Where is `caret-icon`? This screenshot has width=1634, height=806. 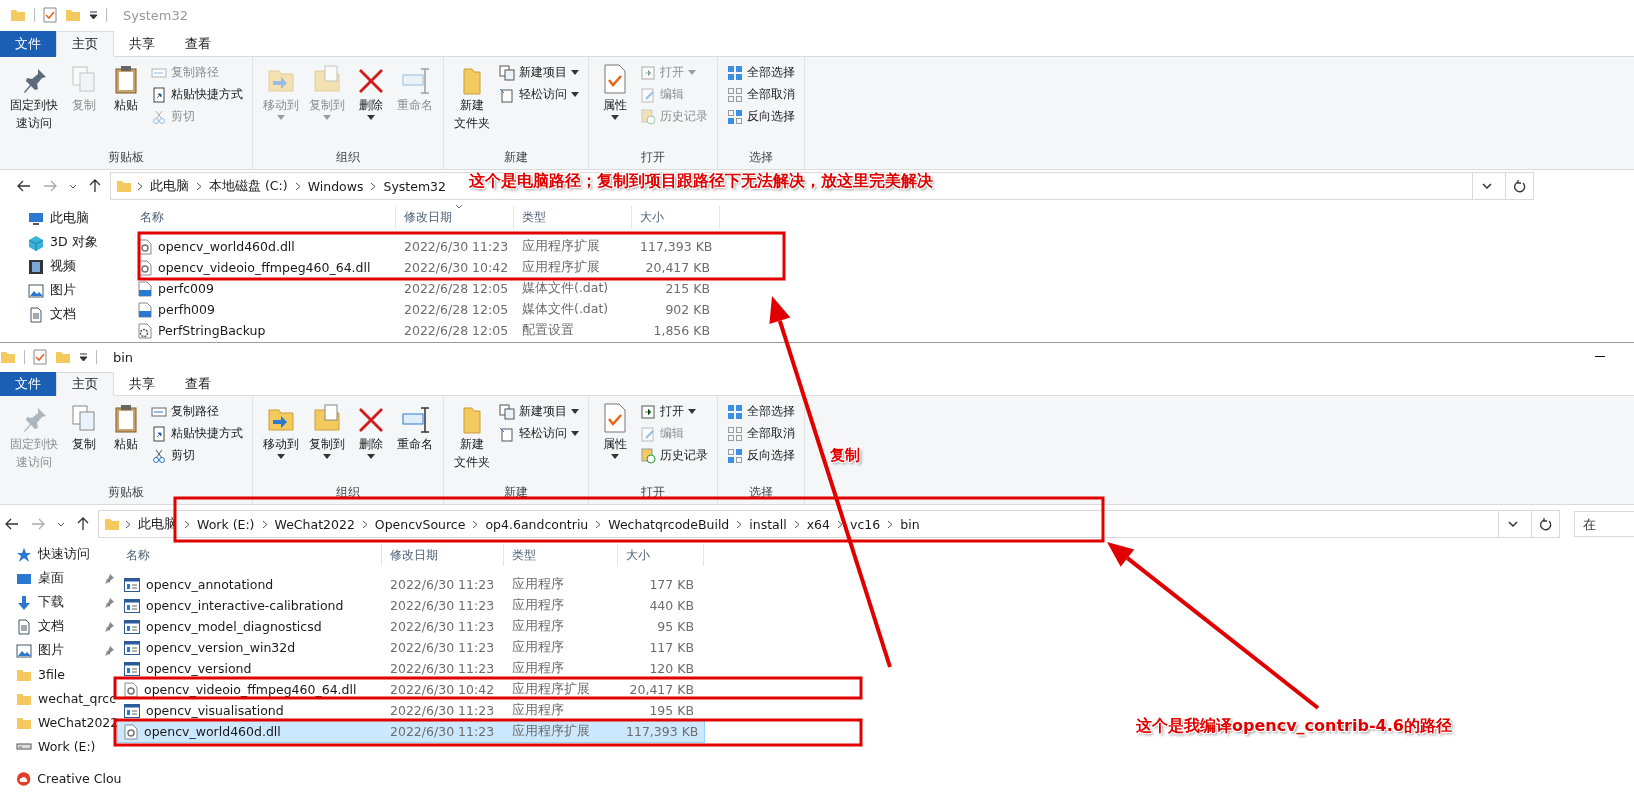 caret-icon is located at coordinates (281, 457).